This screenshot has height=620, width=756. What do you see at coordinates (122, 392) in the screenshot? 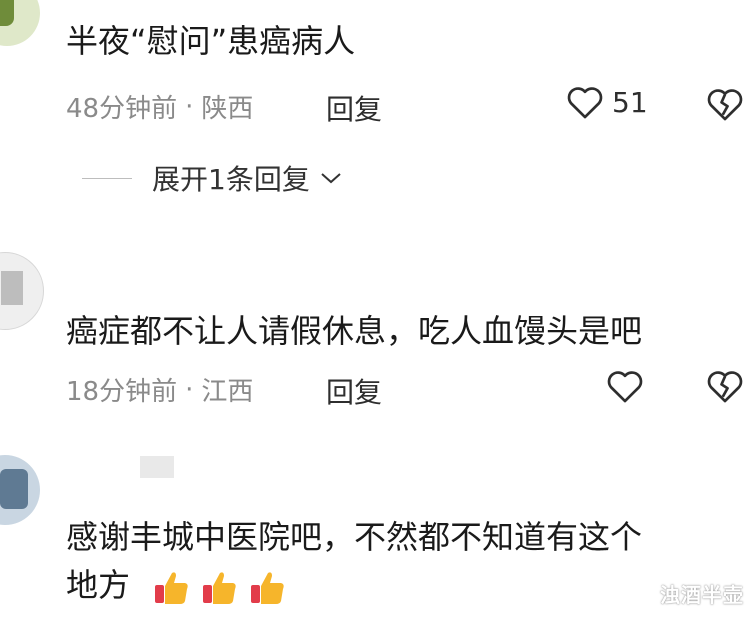
I see `comment-time: 18分钟前` at bounding box center [122, 392].